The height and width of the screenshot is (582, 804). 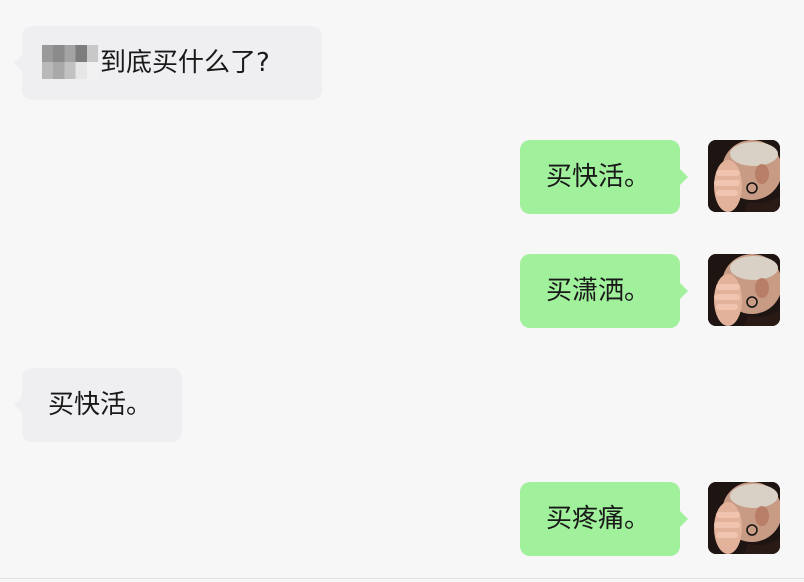 What do you see at coordinates (402, 578) in the screenshot?
I see `bottom-divider` at bounding box center [402, 578].